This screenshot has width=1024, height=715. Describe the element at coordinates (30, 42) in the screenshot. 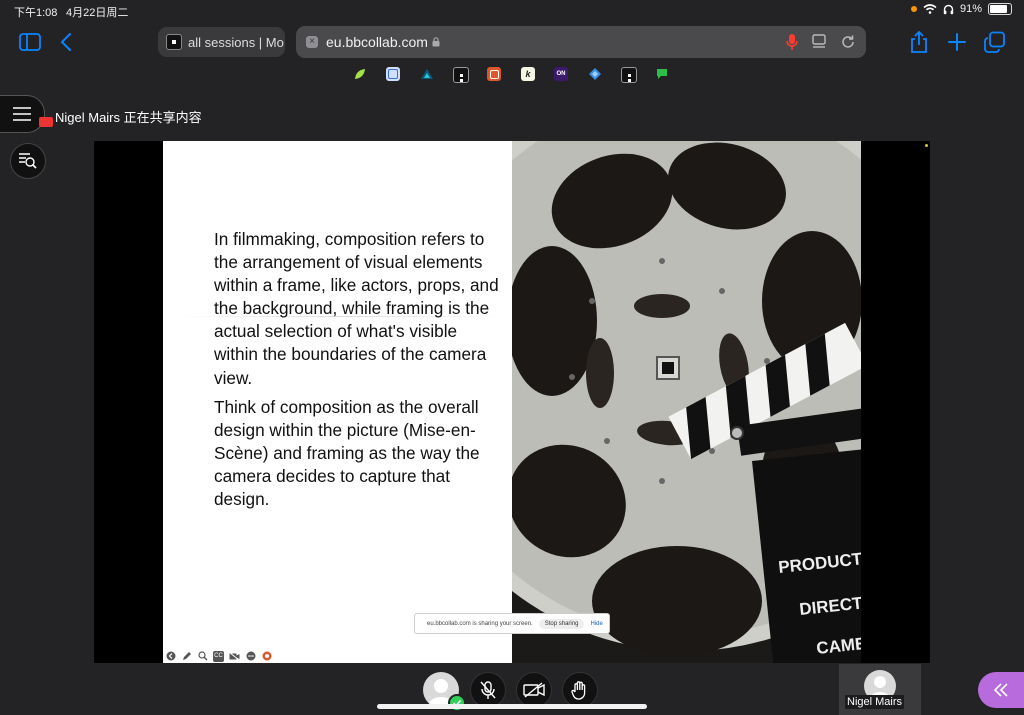

I see `sidebar-toggle-icon` at that location.